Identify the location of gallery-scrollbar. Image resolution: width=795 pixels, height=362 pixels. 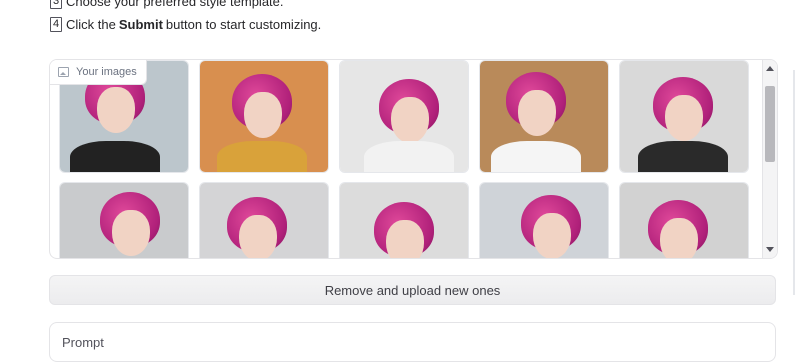
(769, 159).